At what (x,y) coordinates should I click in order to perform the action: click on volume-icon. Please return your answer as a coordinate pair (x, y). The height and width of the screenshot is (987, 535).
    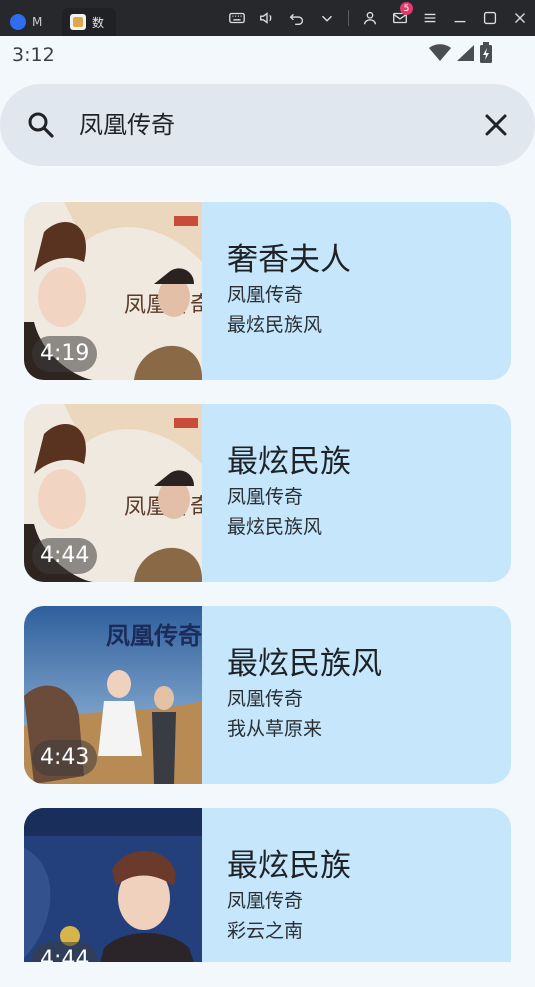
    Looking at the image, I should click on (267, 18).